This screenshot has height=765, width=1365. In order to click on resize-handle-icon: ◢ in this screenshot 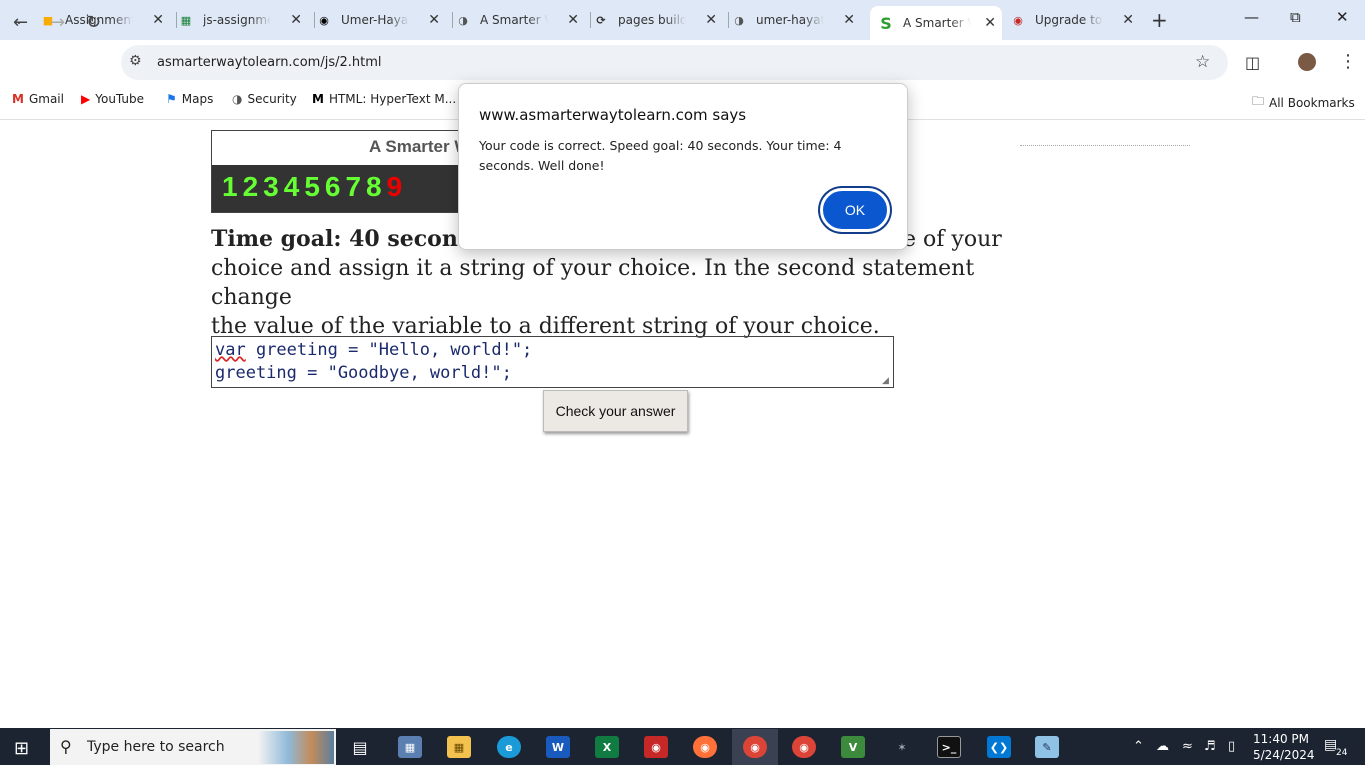, I will do `click(885, 381)`.